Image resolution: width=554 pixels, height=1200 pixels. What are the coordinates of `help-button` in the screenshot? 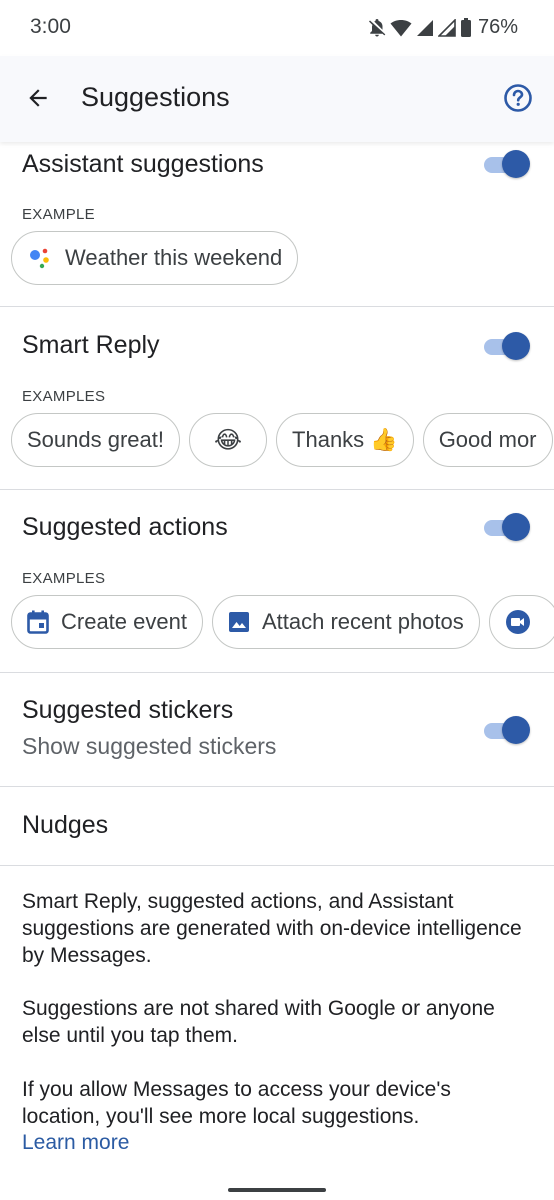 It's located at (518, 98).